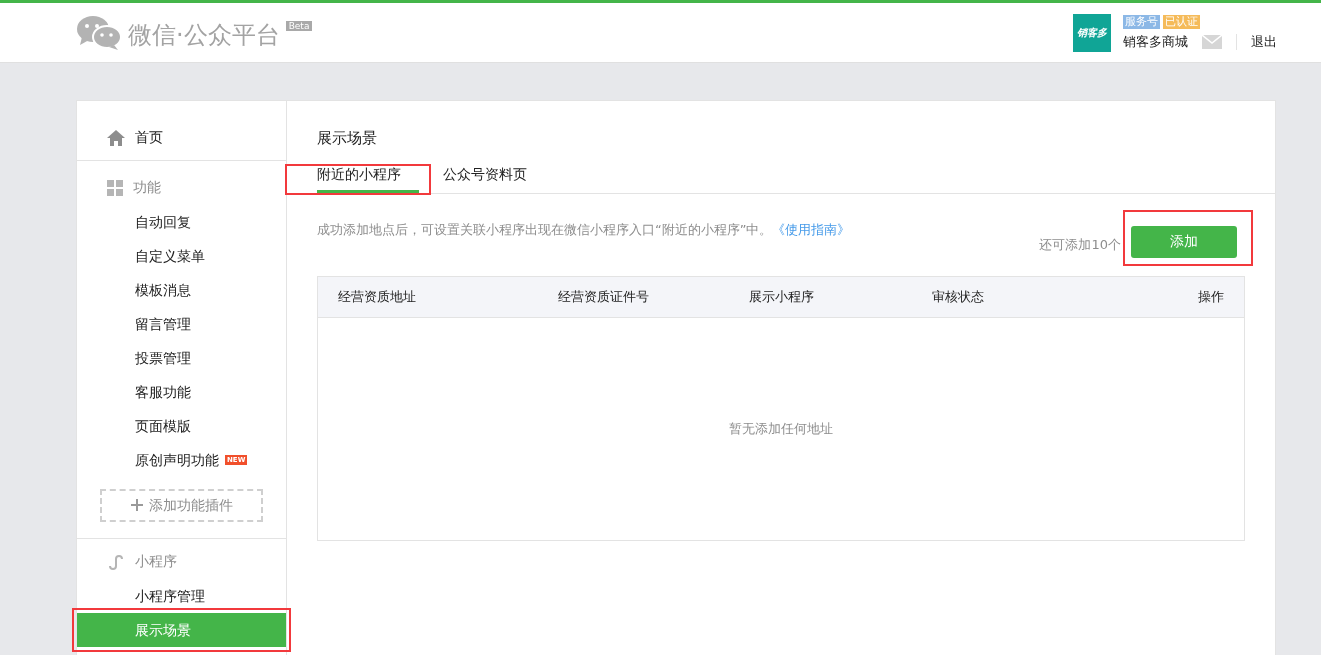 The width and height of the screenshot is (1321, 655). I want to click on sidebar-item: 页面模版, so click(181, 426).